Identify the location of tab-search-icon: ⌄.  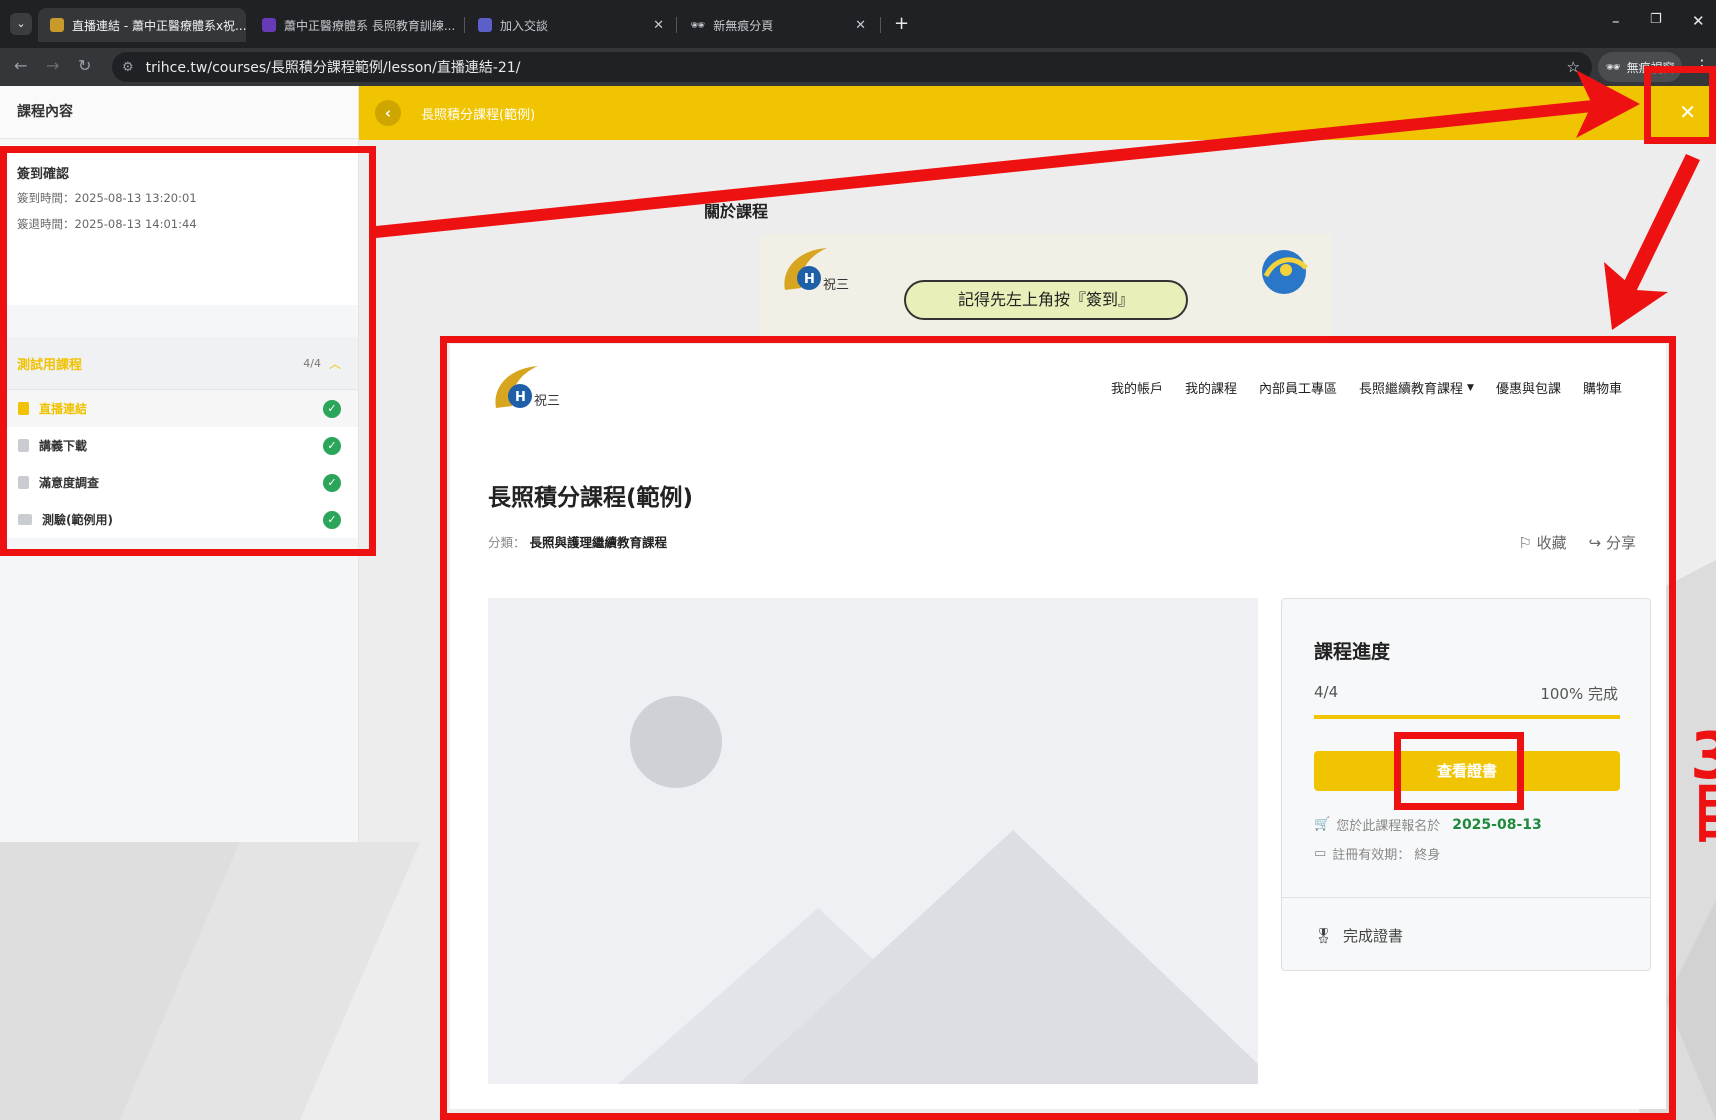
(21, 24).